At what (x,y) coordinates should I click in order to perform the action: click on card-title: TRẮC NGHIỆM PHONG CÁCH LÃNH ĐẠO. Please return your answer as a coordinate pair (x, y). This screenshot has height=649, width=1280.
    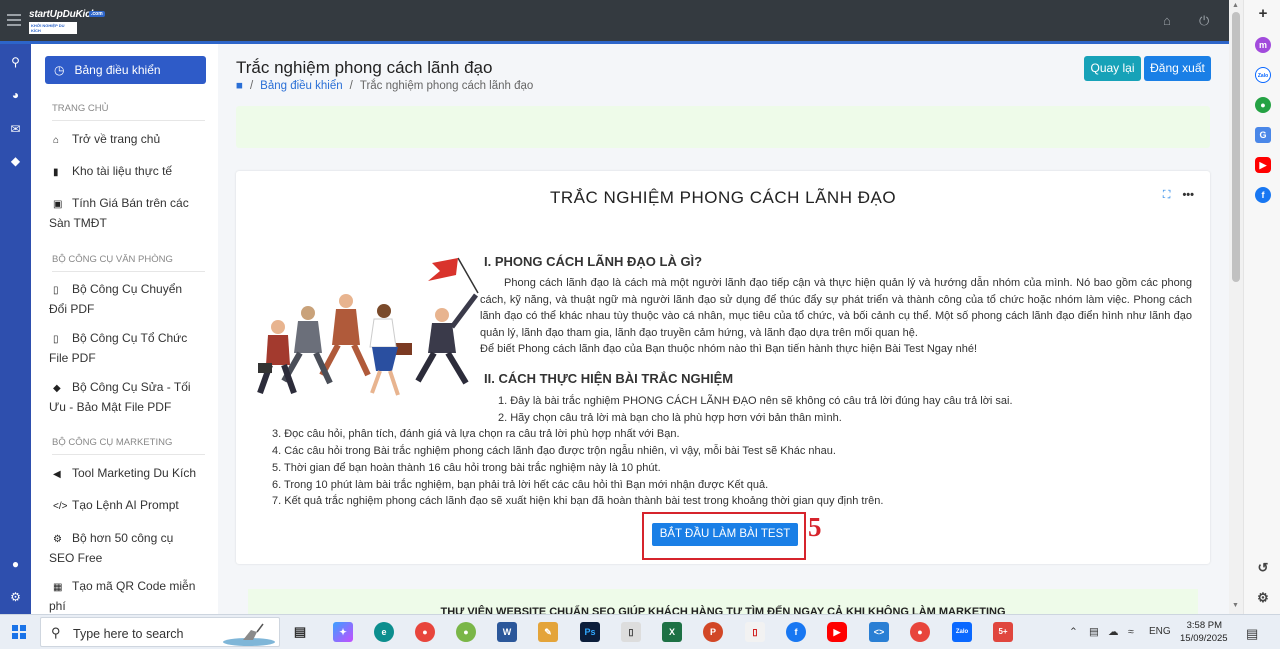
    Looking at the image, I should click on (723, 197).